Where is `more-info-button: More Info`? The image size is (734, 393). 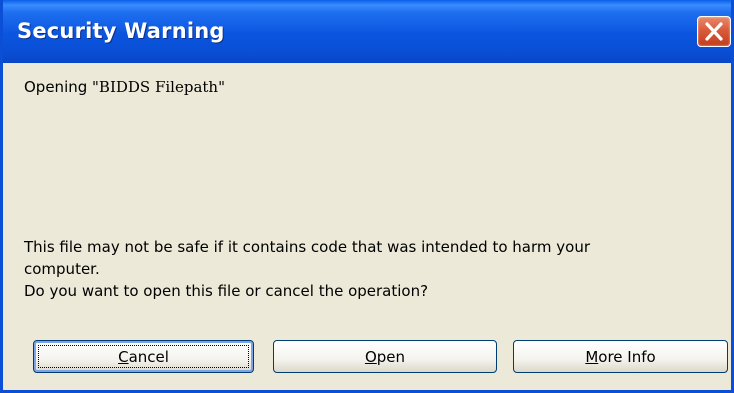 more-info-button: More Info is located at coordinates (620, 356).